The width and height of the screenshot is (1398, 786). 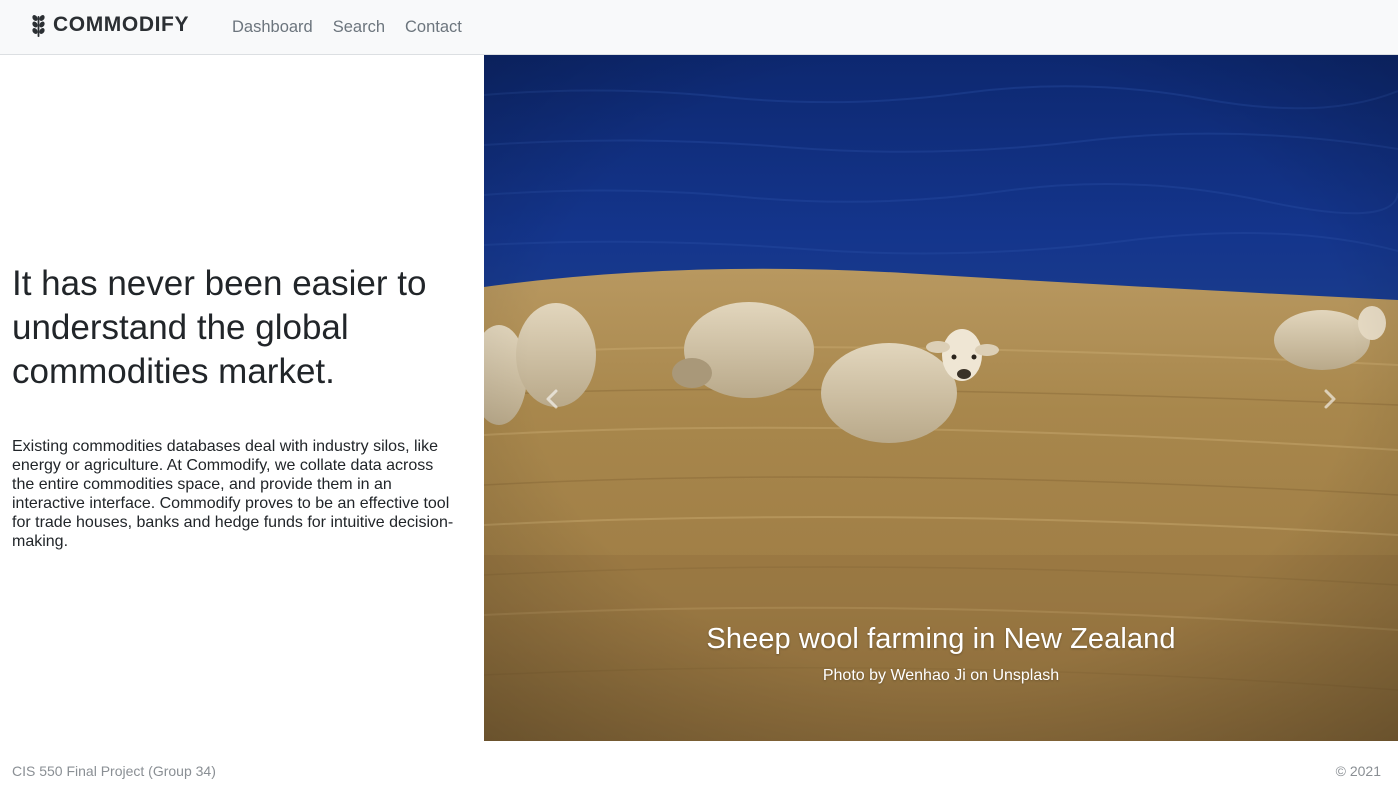 What do you see at coordinates (433, 27) in the screenshot?
I see `nav-link-contact: Contact` at bounding box center [433, 27].